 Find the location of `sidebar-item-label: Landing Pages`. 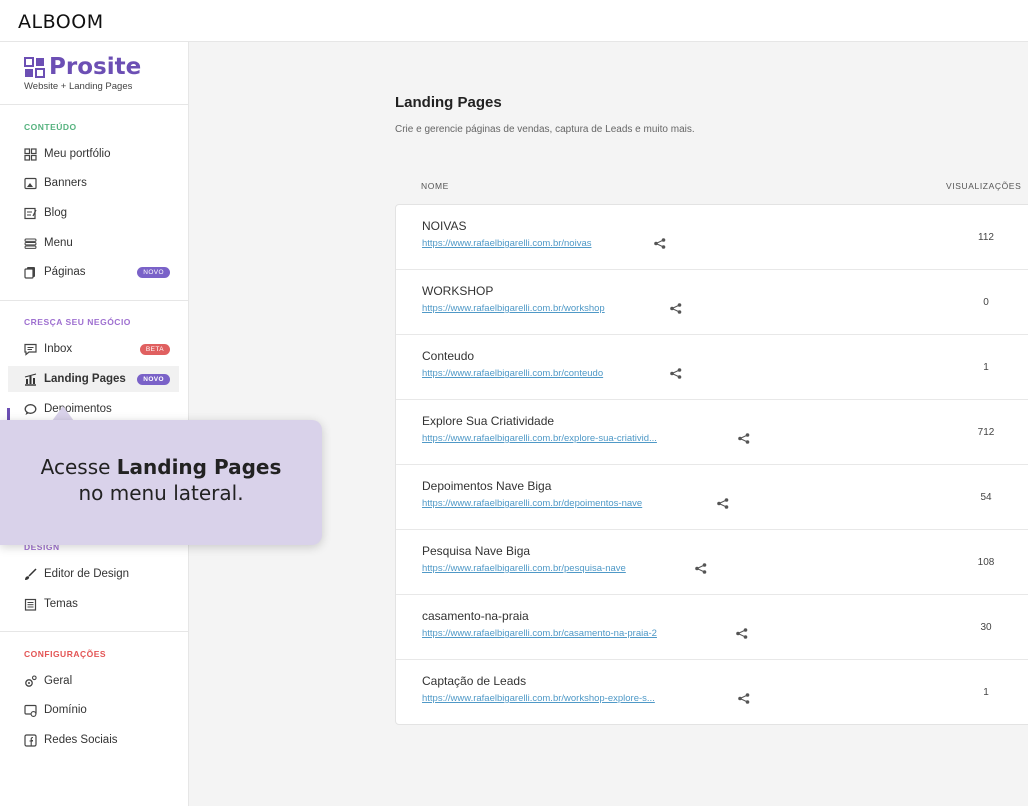

sidebar-item-label: Landing Pages is located at coordinates (85, 379).